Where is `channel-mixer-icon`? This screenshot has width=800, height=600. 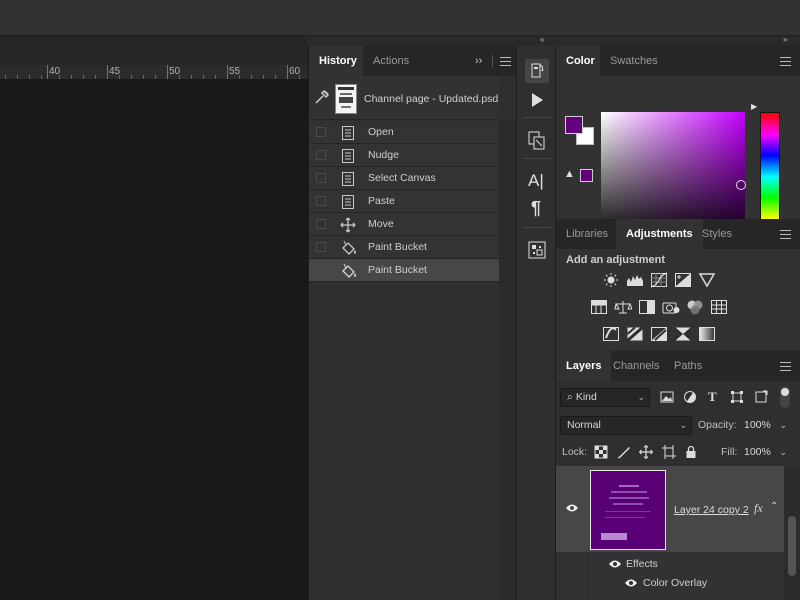
channel-mixer-icon is located at coordinates (695, 307).